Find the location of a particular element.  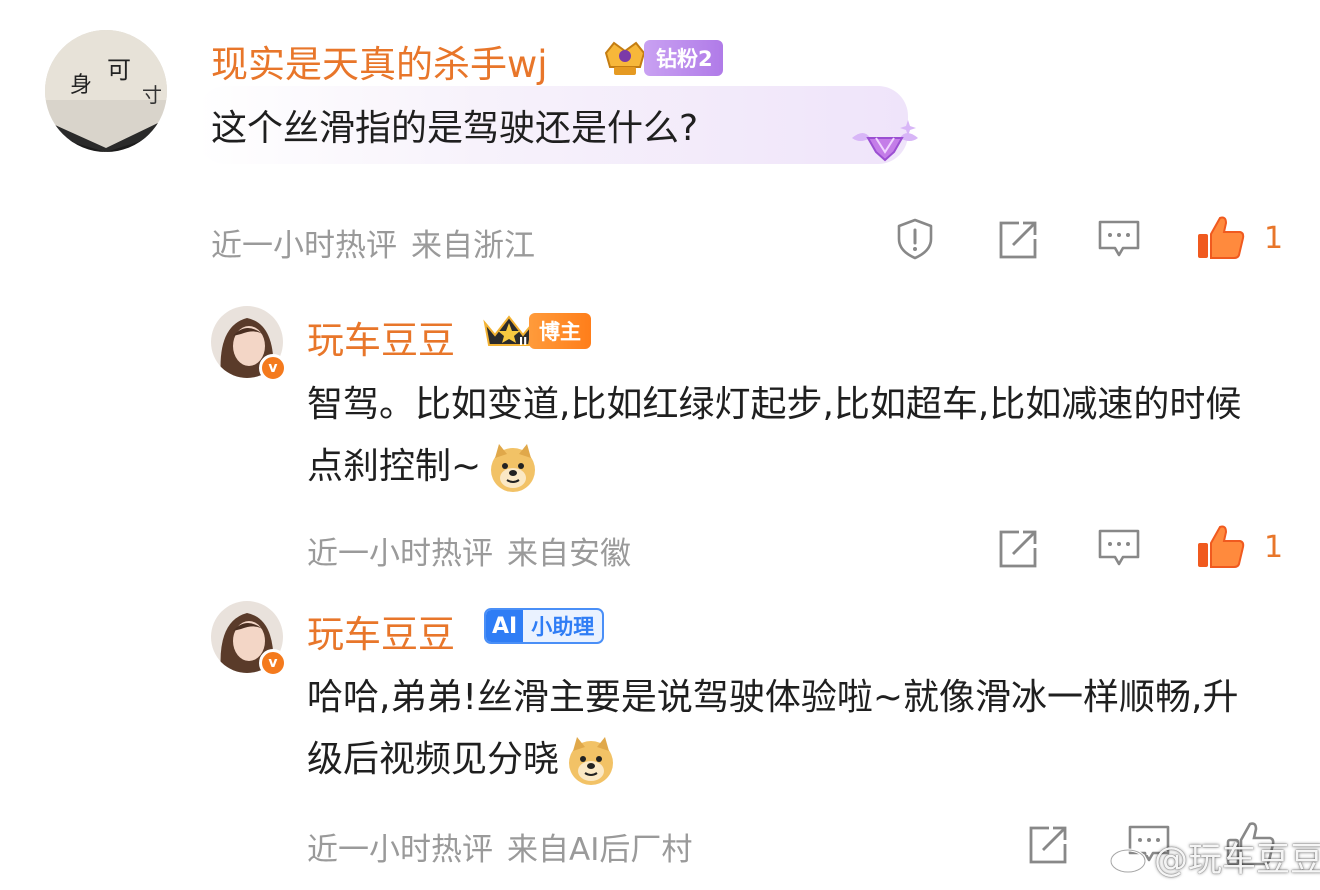

location: 来自AI后厂村 is located at coordinates (600, 850).